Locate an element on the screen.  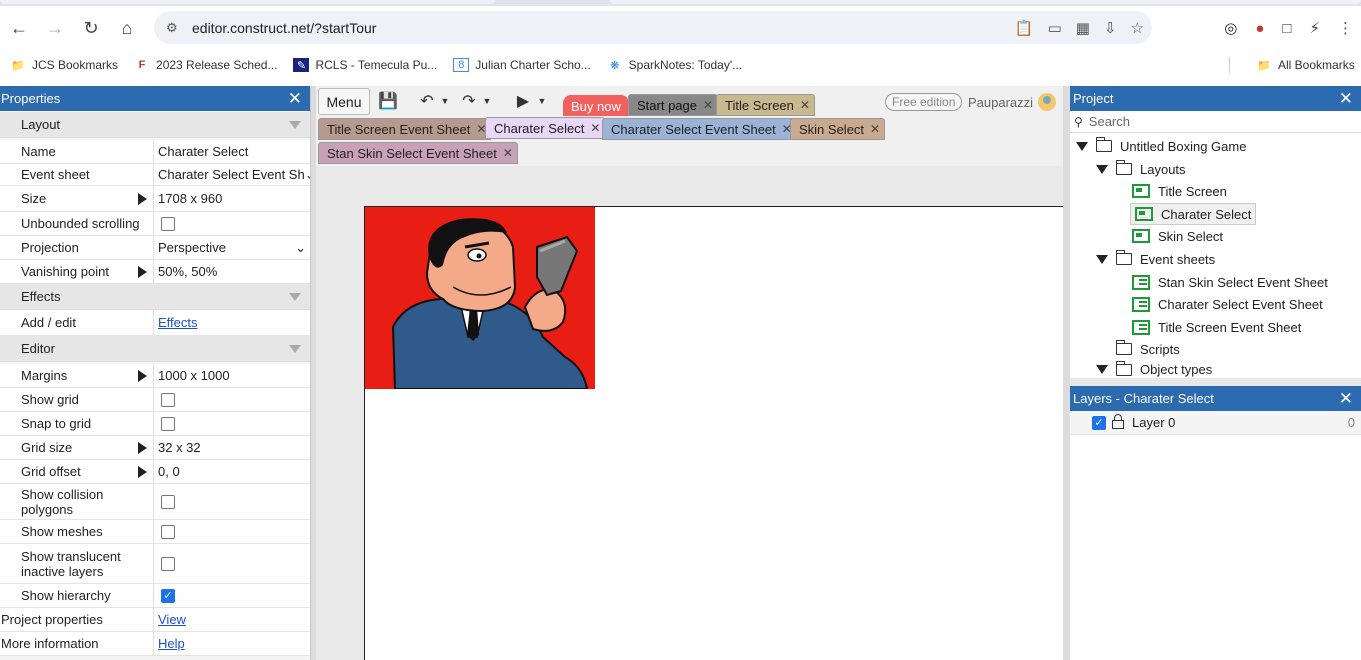
tree-folder-object-types: Object types is located at coordinates (1154, 369).